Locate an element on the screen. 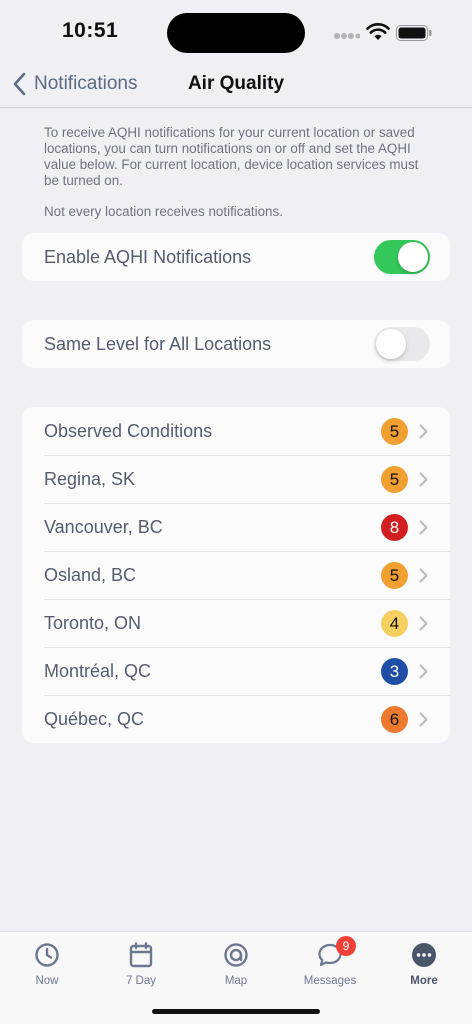 Image resolution: width=472 pixels, height=1024 pixels. navigation-bar: Notifications Air Quality is located at coordinates (236, 85).